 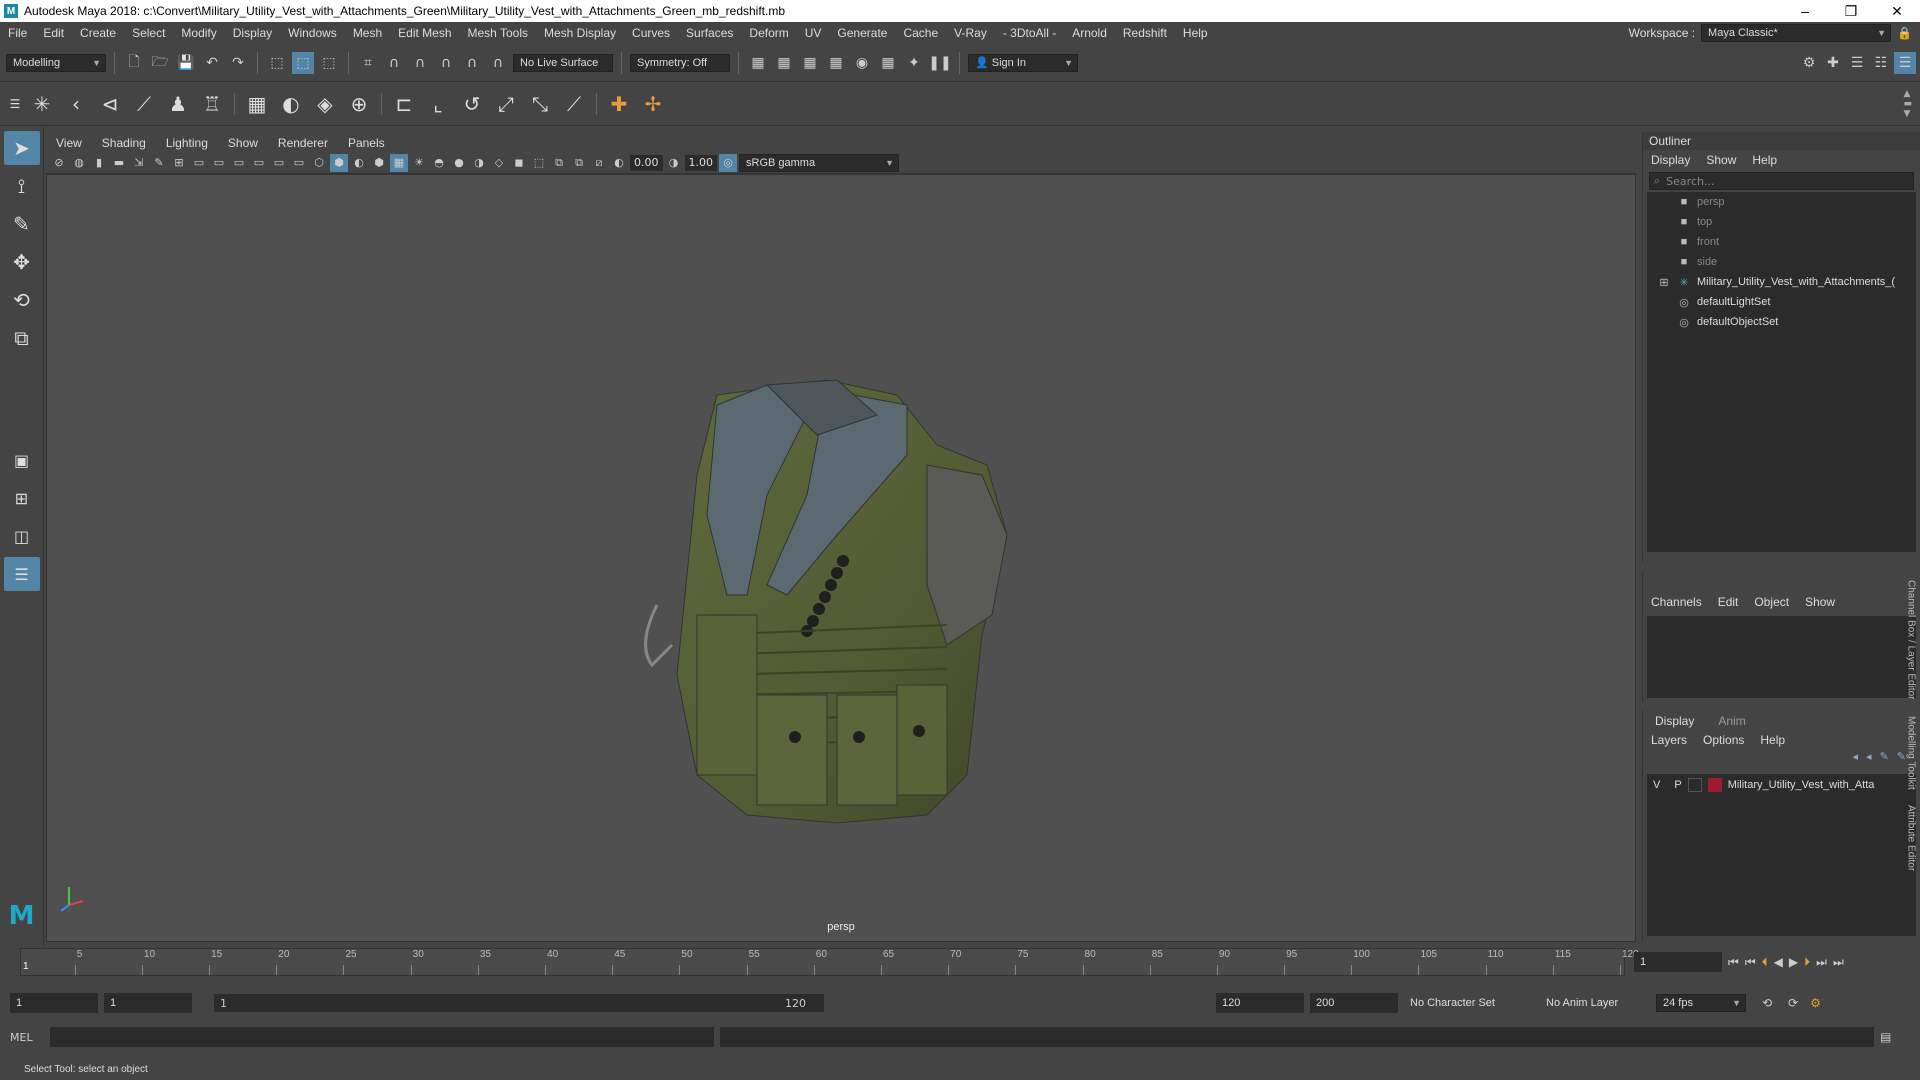 What do you see at coordinates (1656, 785) in the screenshot?
I see `layer-visibility-toggle: V` at bounding box center [1656, 785].